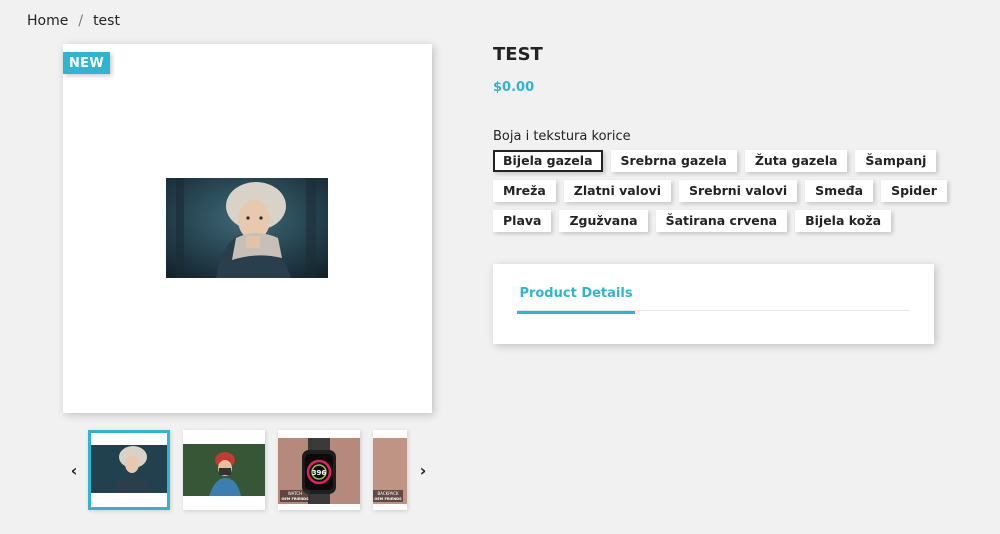 Image resolution: width=1000 pixels, height=534 pixels. I want to click on thumbnail-watch: 396 WATCH OEM FRIENDS, so click(319, 470).